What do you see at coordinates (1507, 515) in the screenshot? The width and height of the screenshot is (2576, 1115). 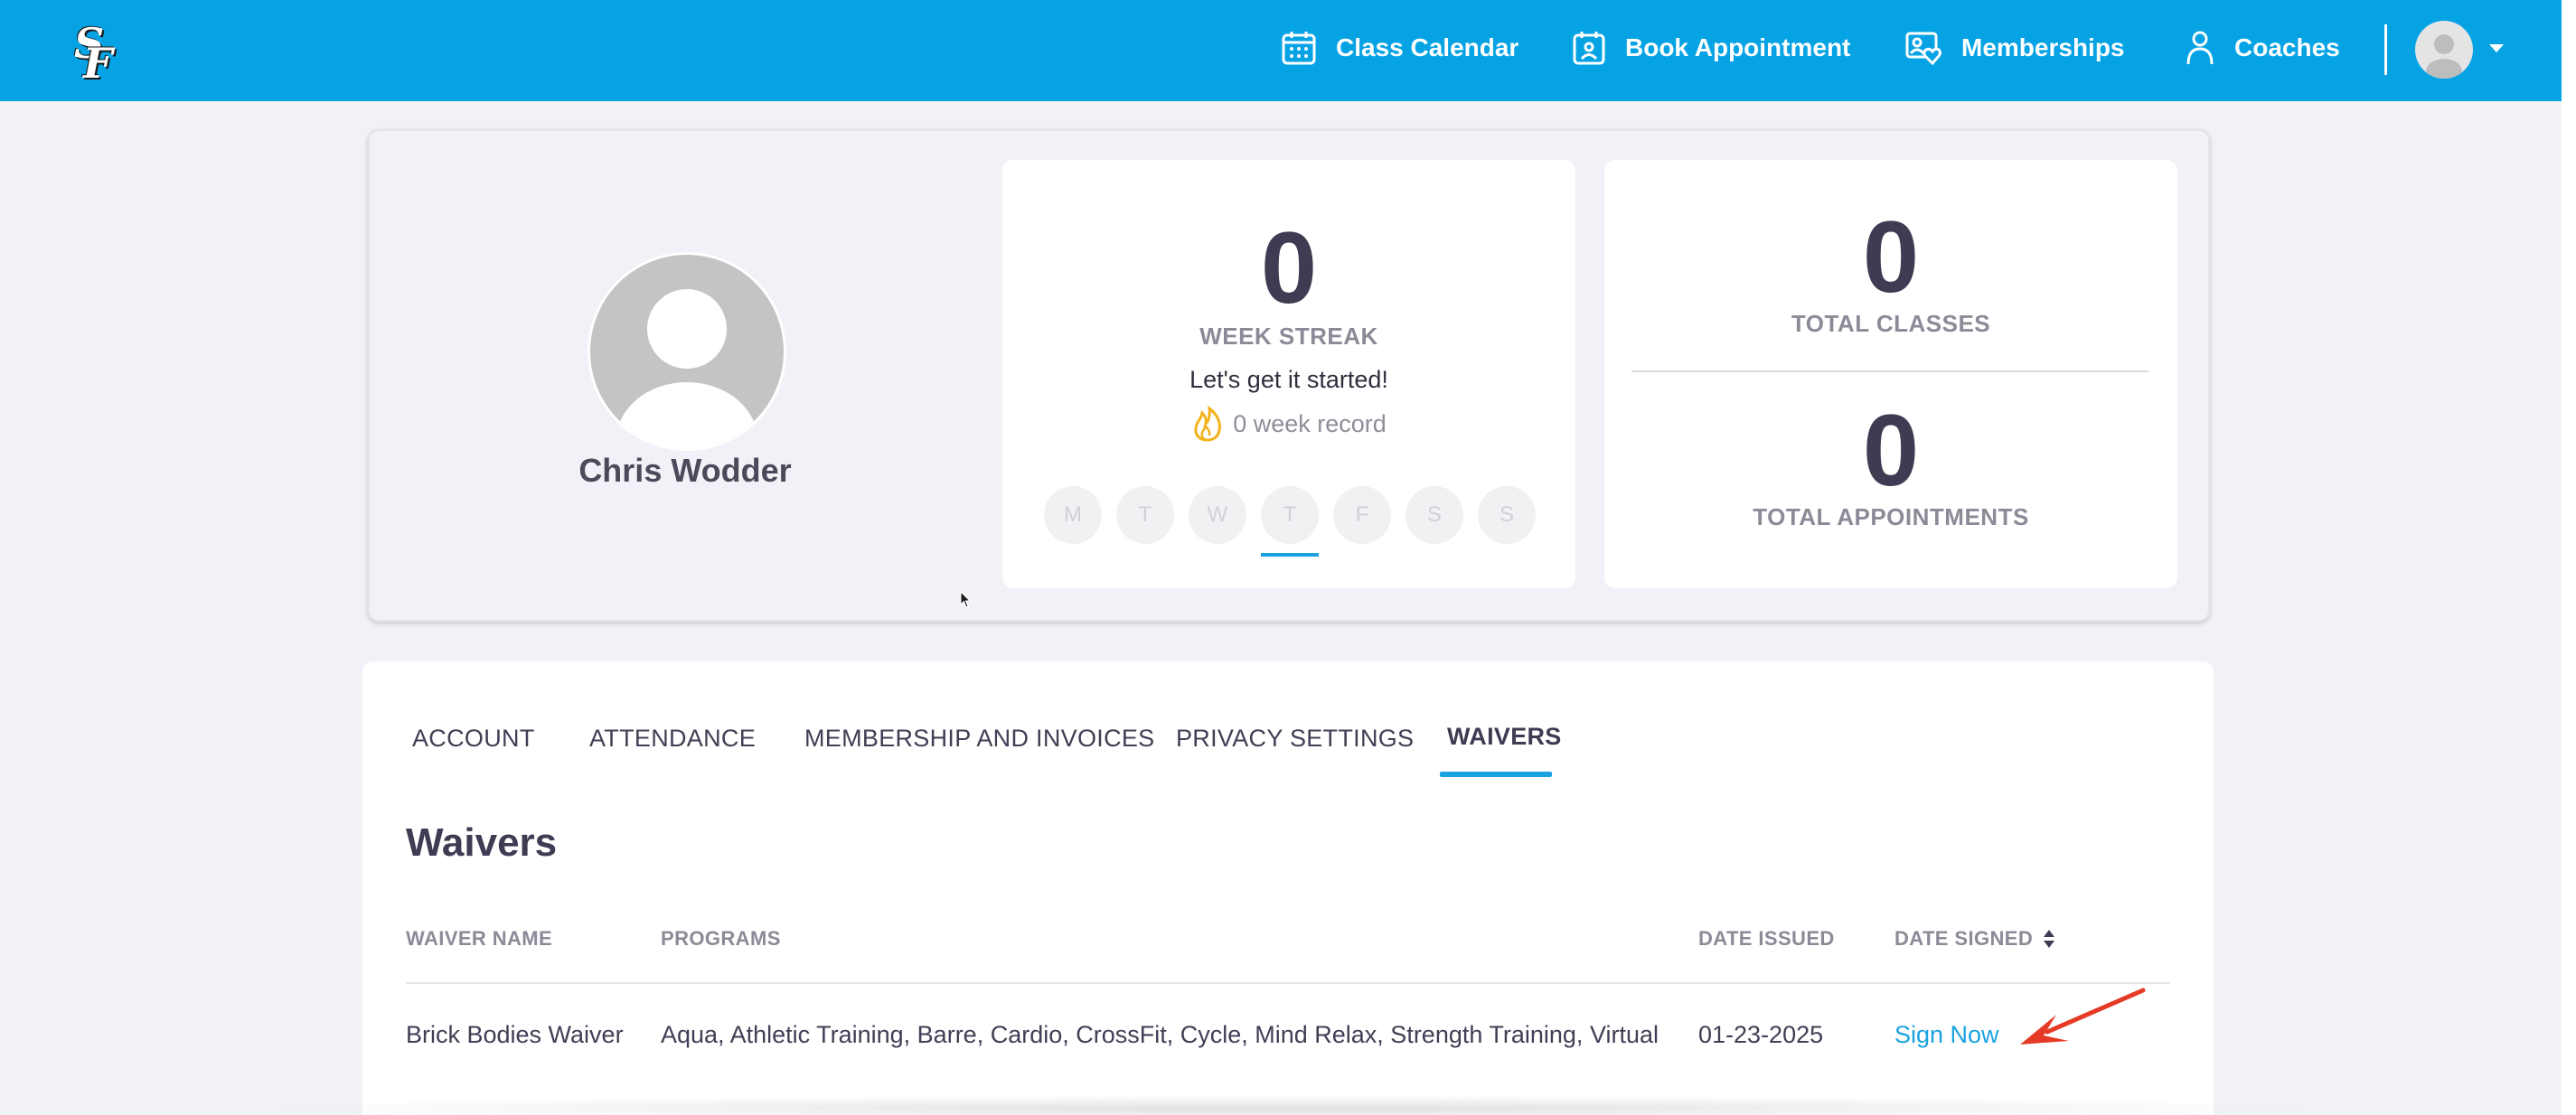 I see `day-sunday: S` at bounding box center [1507, 515].